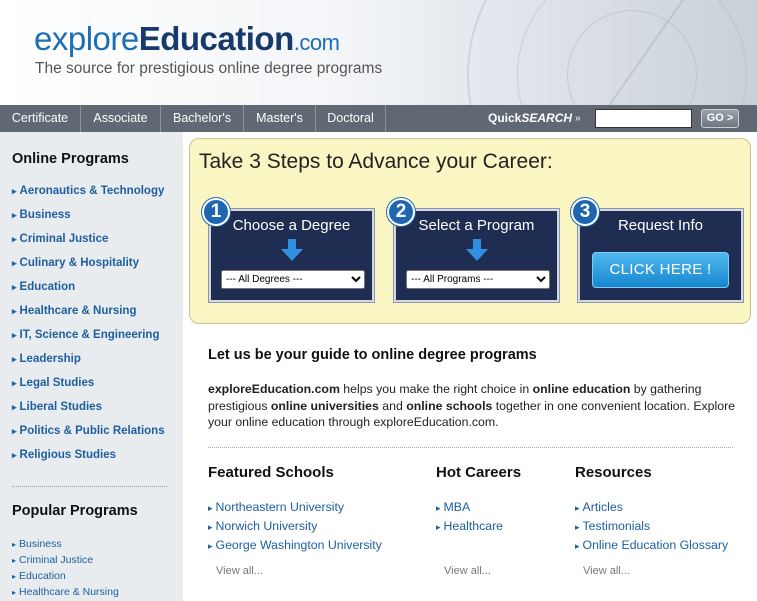  What do you see at coordinates (469, 526) in the screenshot?
I see `career-link: Healthcare` at bounding box center [469, 526].